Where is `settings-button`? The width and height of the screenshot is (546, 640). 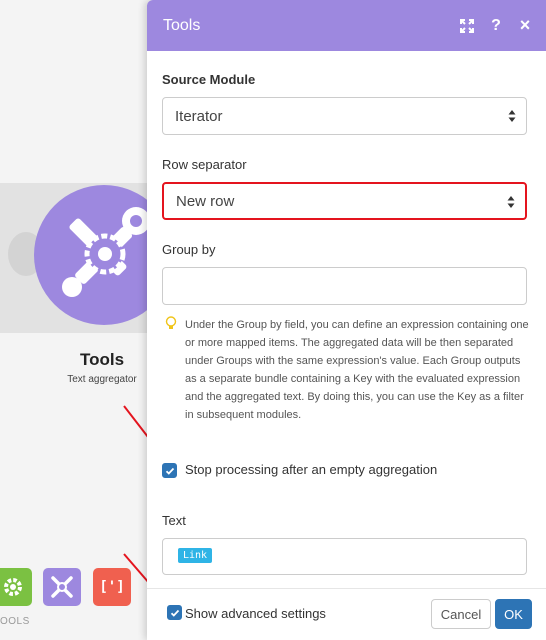 settings-button is located at coordinates (16, 587).